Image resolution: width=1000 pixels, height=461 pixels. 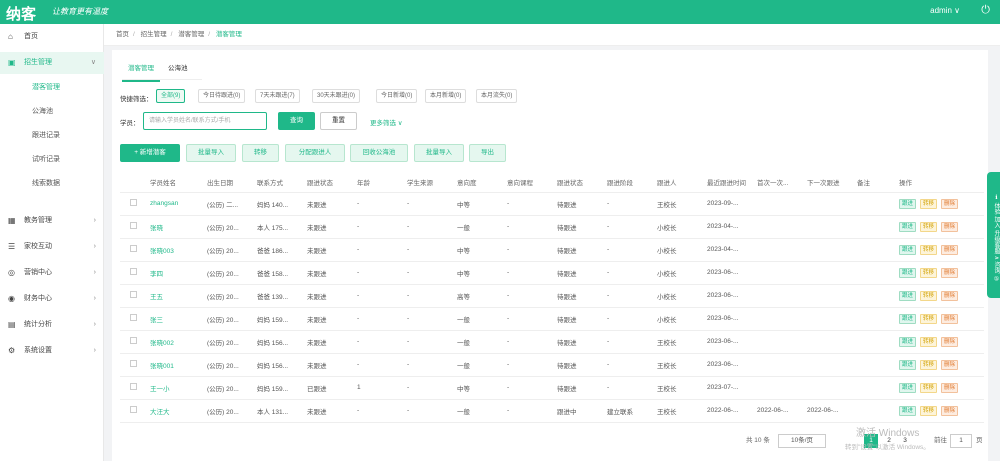 What do you see at coordinates (178, 388) in the screenshot?
I see `student-name: 王一小` at bounding box center [178, 388].